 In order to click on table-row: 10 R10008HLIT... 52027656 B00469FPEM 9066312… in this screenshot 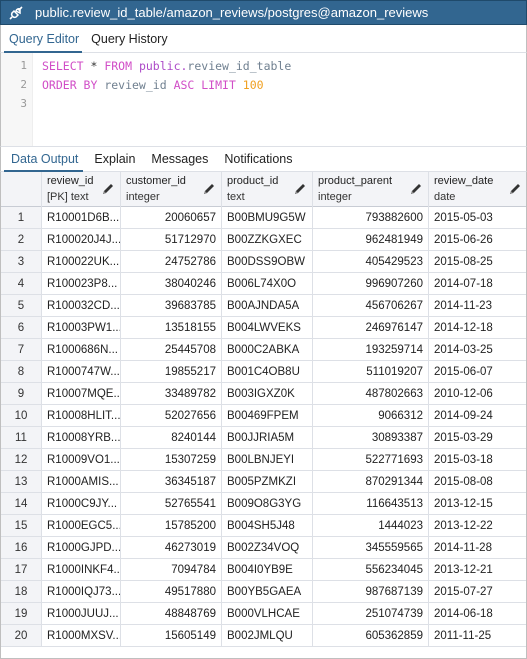, I will do `click(263, 416)`.